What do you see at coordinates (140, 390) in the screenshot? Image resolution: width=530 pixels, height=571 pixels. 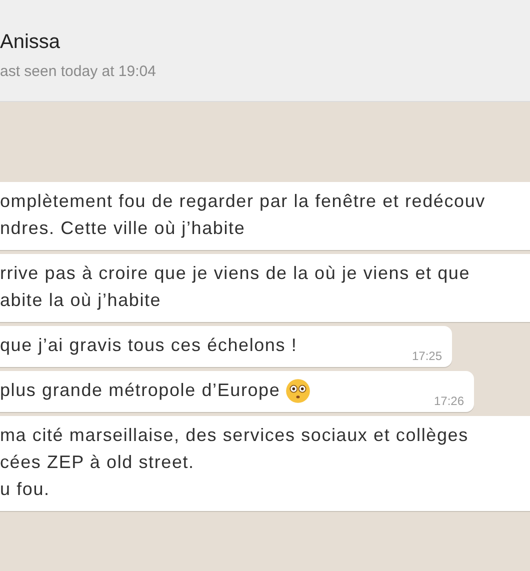 I see `message-text: plus grande métropole d’Europe` at bounding box center [140, 390].